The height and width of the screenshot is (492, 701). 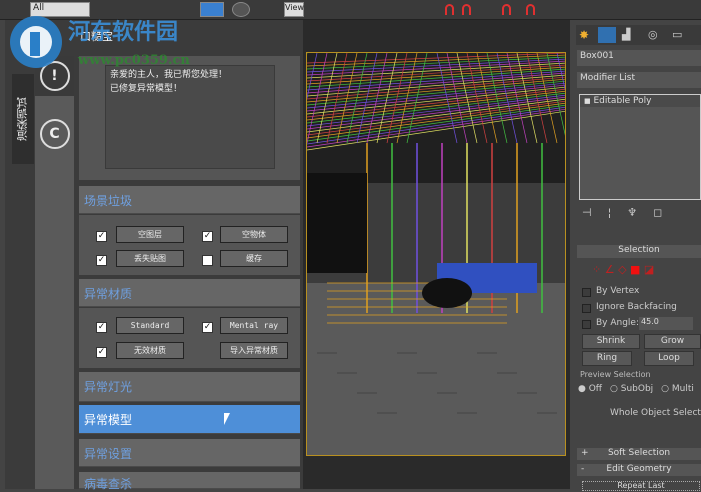 What do you see at coordinates (530, 9) in the screenshot?
I see `spinner-snap-icon` at bounding box center [530, 9].